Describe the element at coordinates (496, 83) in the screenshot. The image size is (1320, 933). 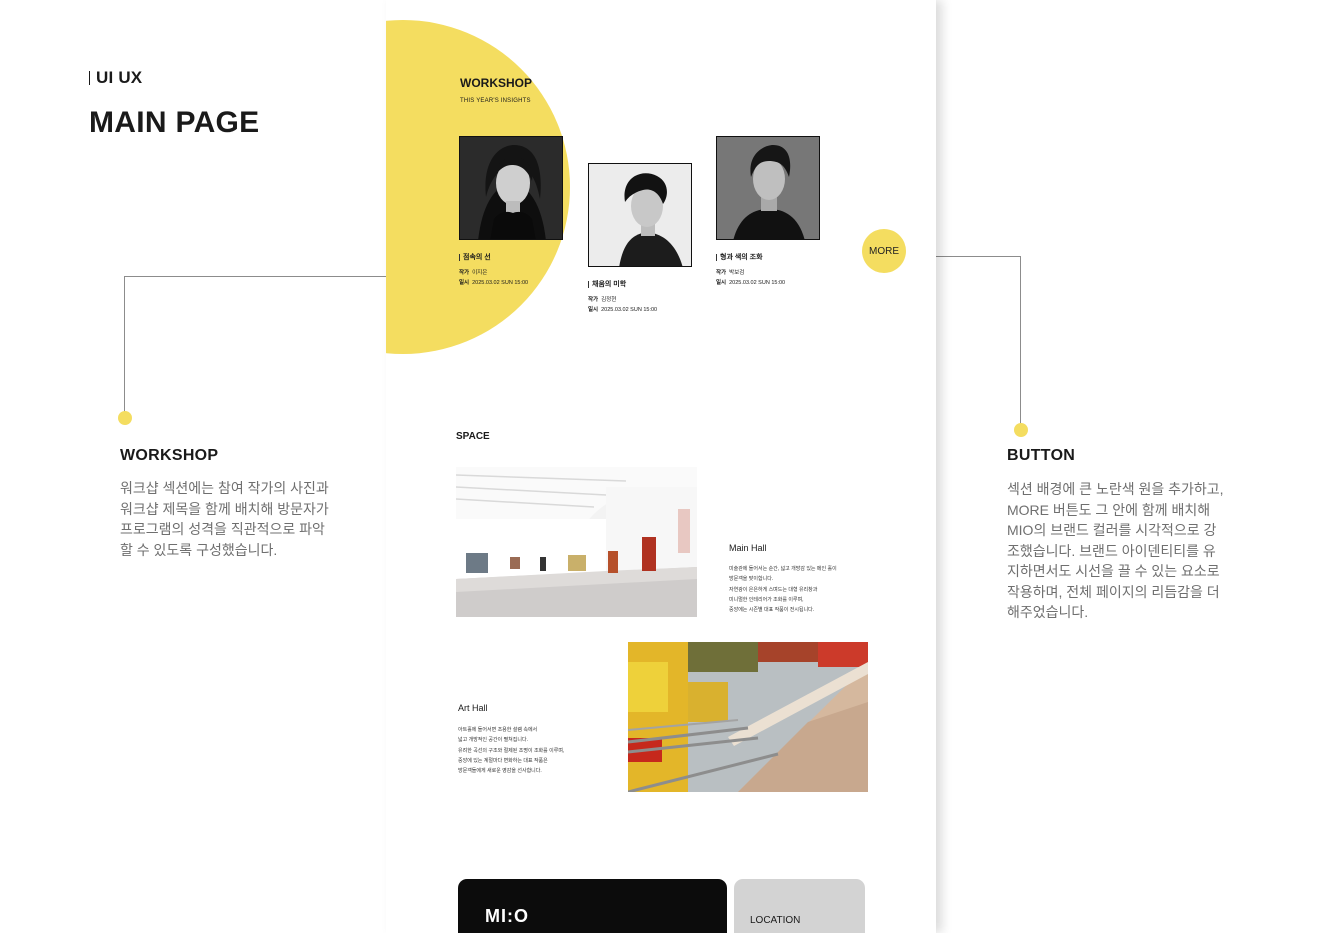
I see `workshop-title: WORKSHOP` at that location.